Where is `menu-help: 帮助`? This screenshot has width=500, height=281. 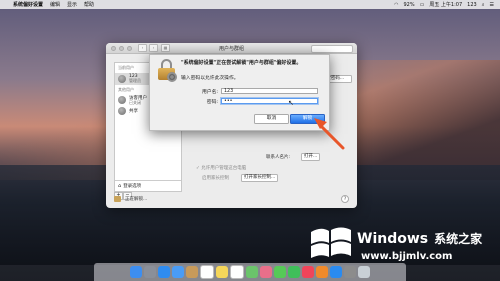
menu-help: 帮助 is located at coordinates (89, 4).